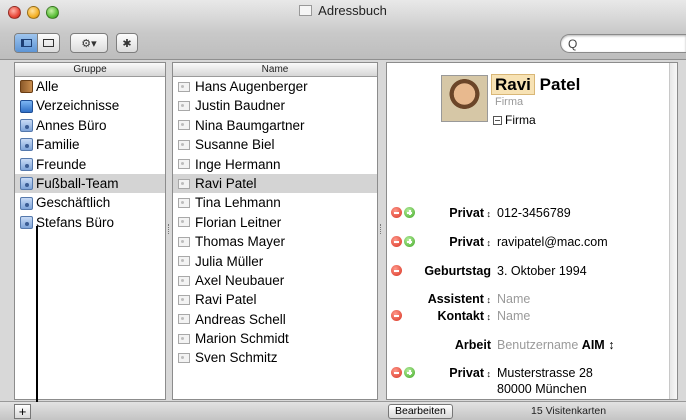 The width and height of the screenshot is (686, 420). I want to click on column-view-button, so click(26, 43).